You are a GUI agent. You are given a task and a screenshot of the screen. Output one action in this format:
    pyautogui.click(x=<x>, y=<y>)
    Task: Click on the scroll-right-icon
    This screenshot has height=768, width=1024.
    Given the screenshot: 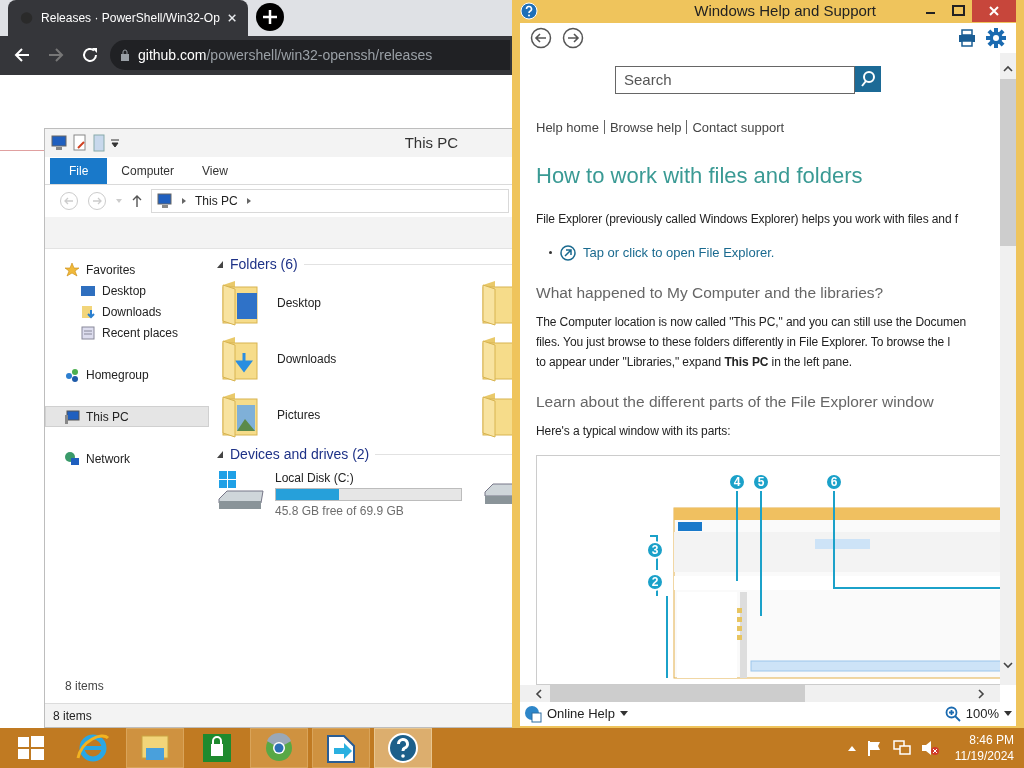 What is the action you would take?
    pyautogui.click(x=981, y=693)
    